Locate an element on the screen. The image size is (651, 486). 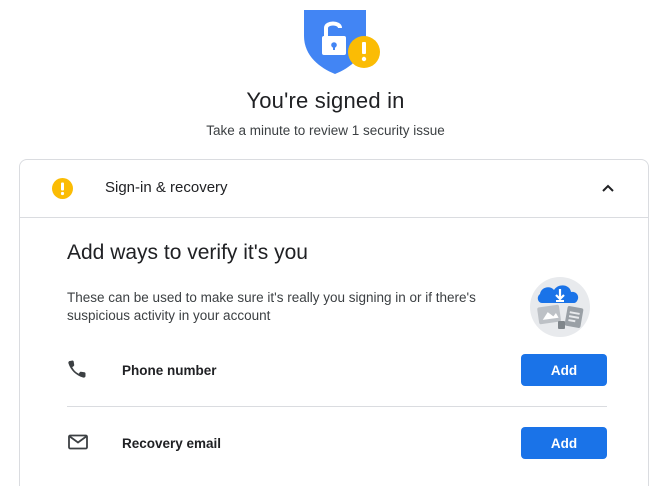
recovery-email-row: Recovery email Add is located at coordinates (337, 444).